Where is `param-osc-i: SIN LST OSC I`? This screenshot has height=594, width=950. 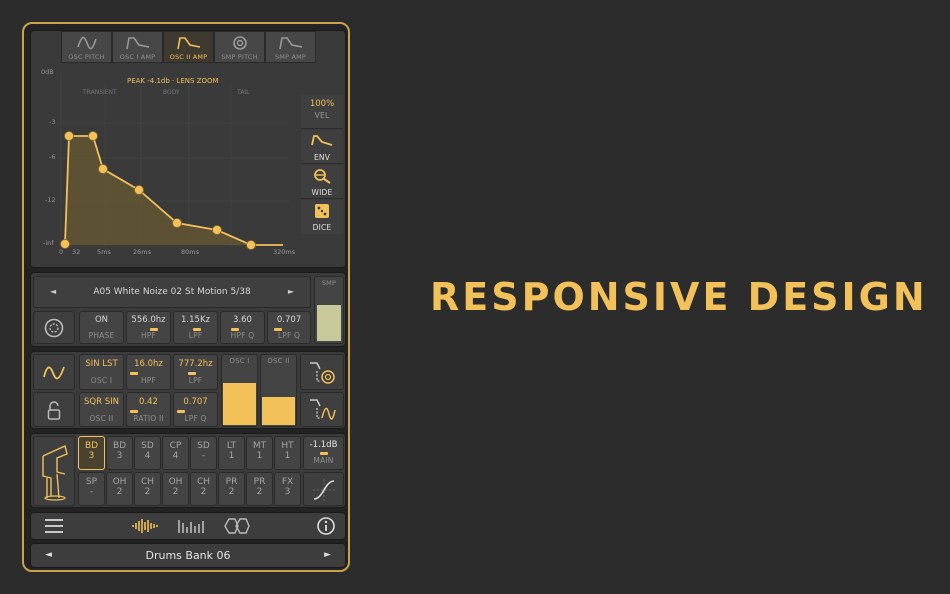 param-osc-i: SIN LST OSC I is located at coordinates (101, 372).